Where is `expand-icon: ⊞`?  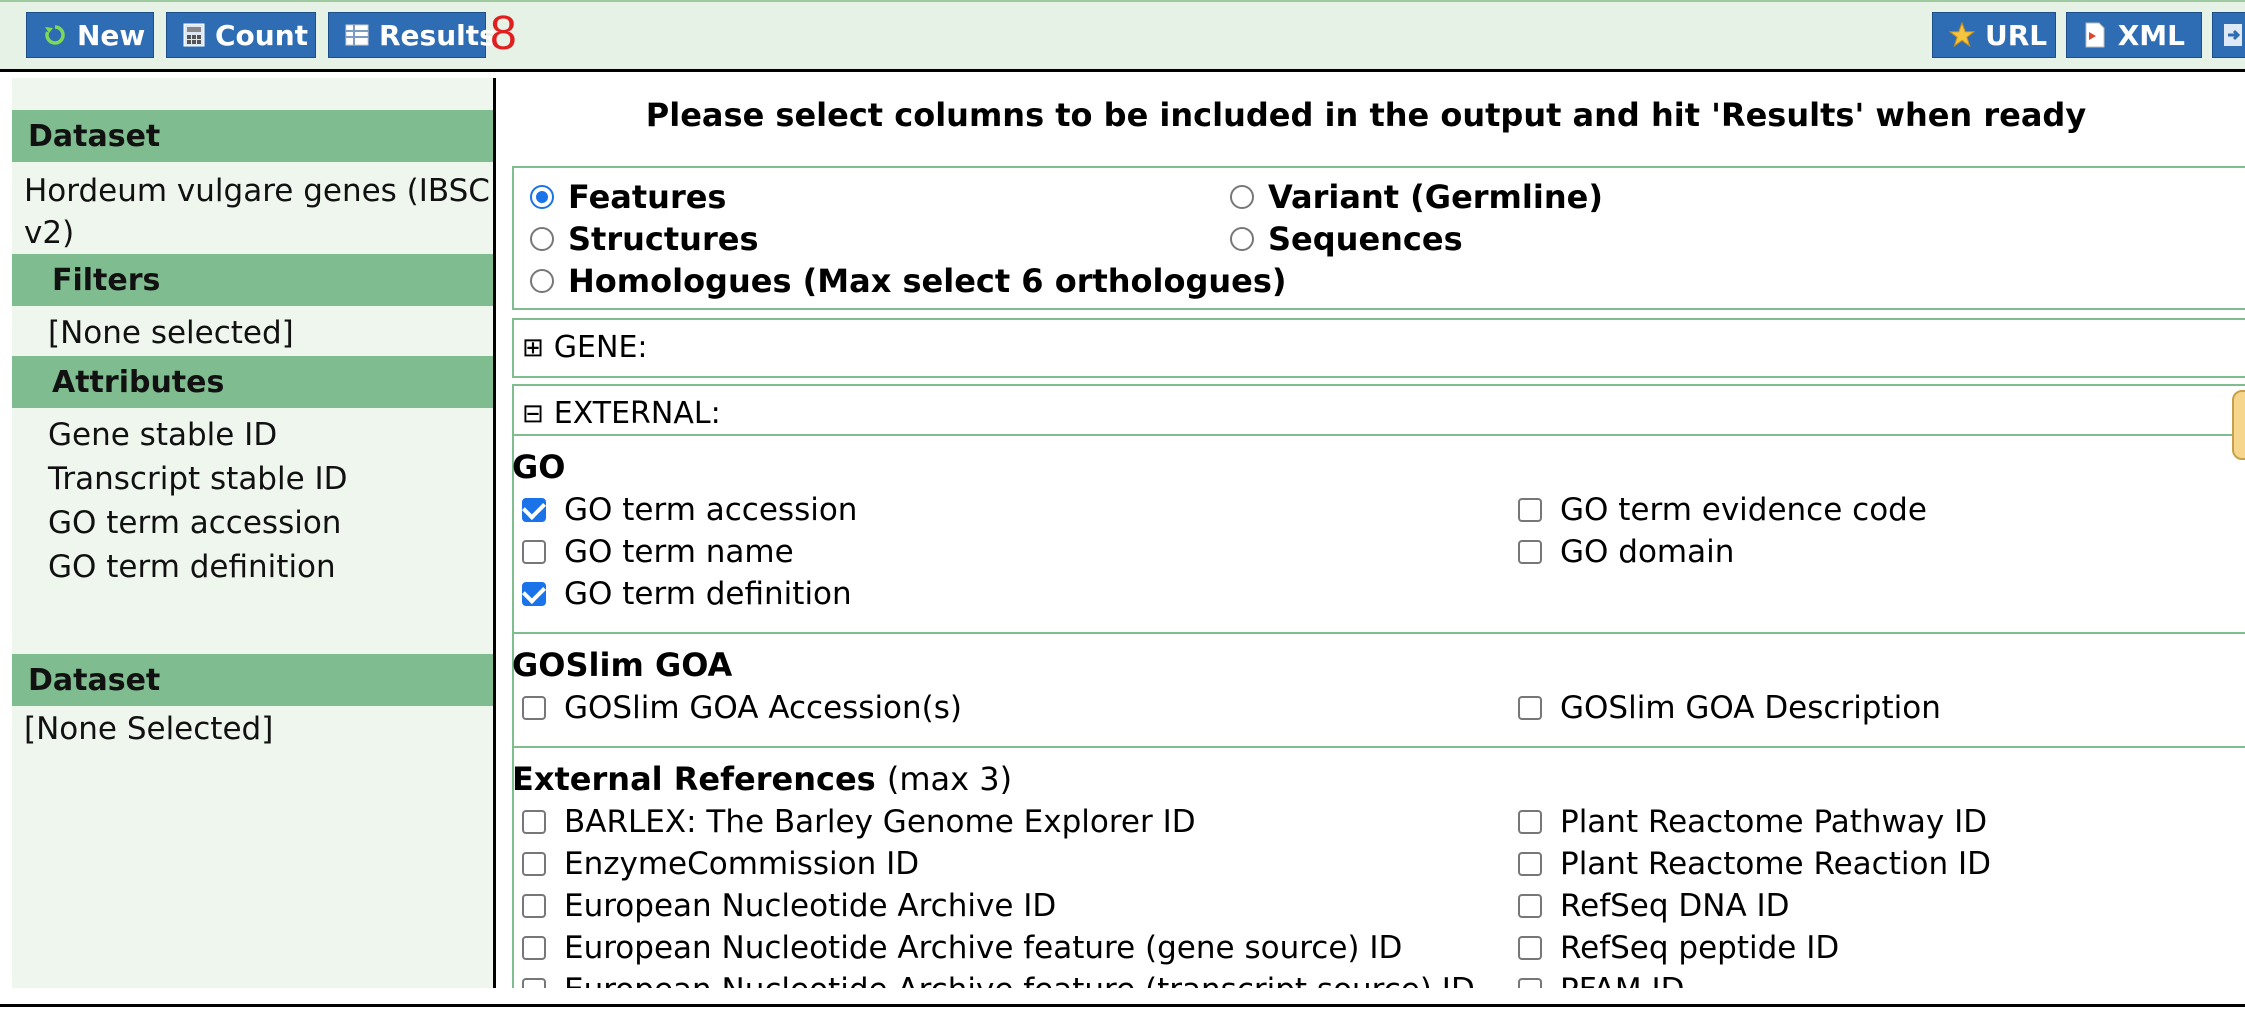
expand-icon: ⊞ is located at coordinates (533, 348).